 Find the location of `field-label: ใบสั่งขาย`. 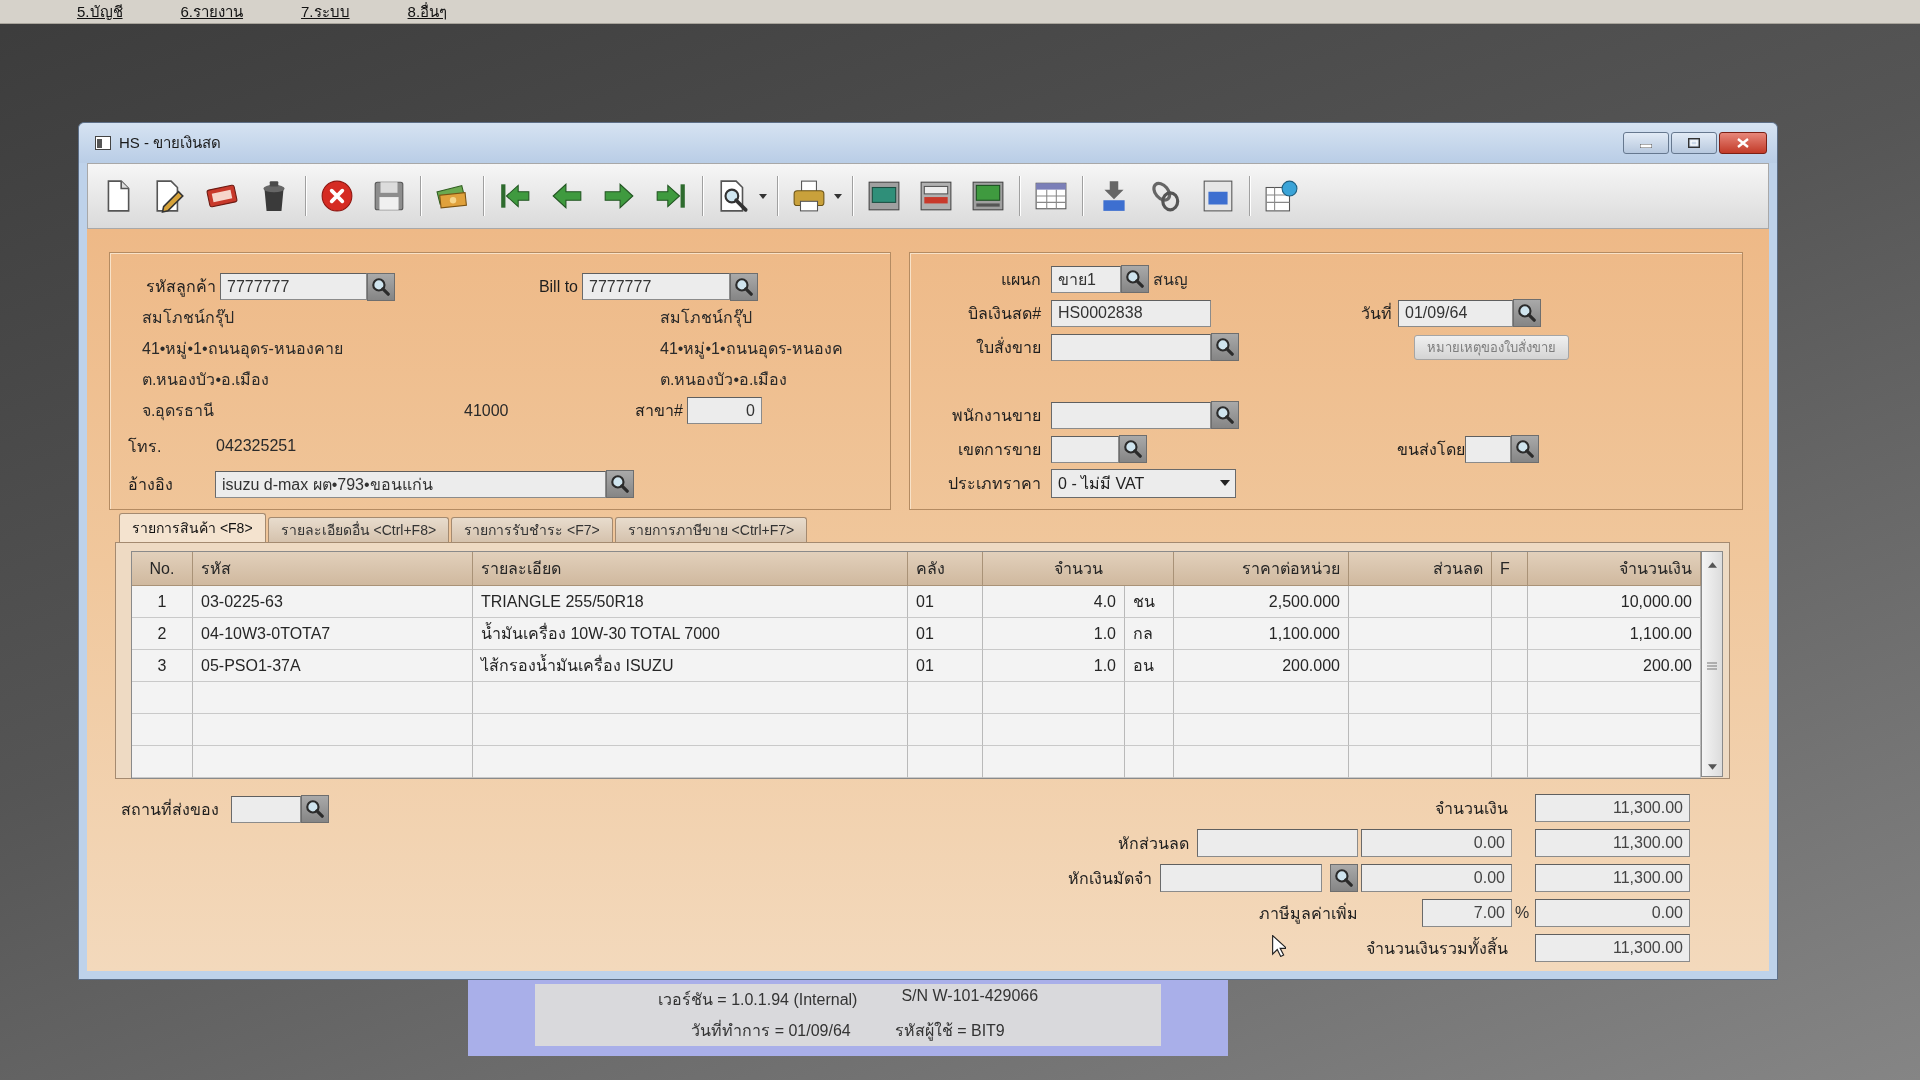

field-label: ใบสั่งขาย is located at coordinates (1008, 347).